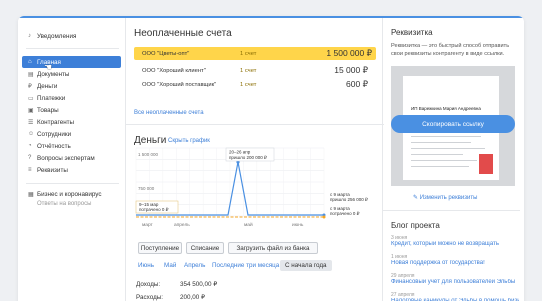  Describe the element at coordinates (248, 157) in the screenshot. I see `peak-tooltip-sub: пришло 200 000 ₽` at that location.